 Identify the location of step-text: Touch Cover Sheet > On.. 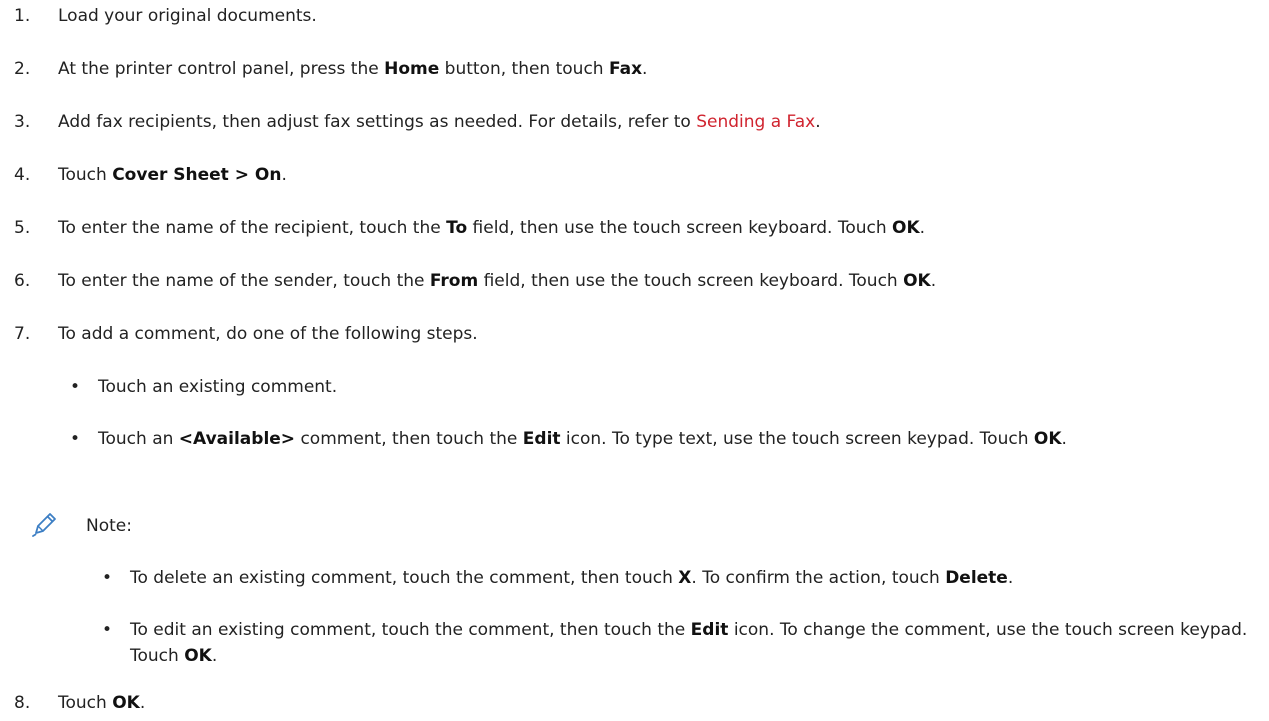
(172, 175).